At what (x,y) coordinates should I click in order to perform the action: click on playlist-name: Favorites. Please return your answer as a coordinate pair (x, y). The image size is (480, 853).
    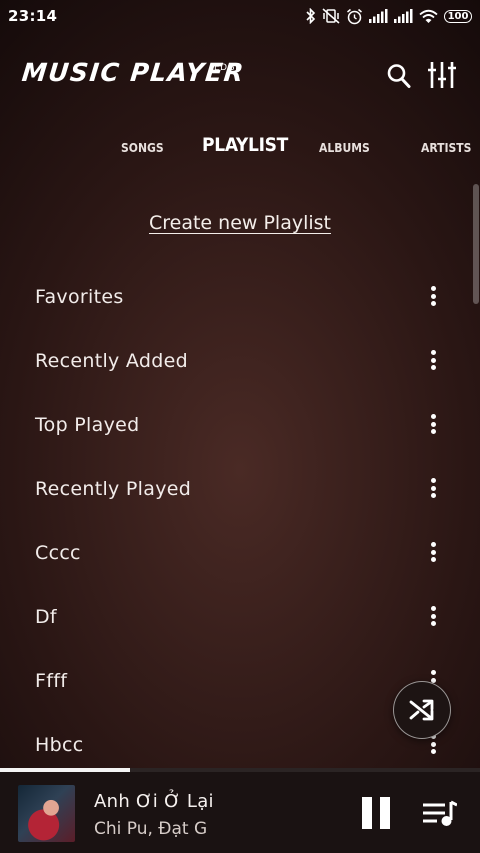
    Looking at the image, I should click on (79, 297).